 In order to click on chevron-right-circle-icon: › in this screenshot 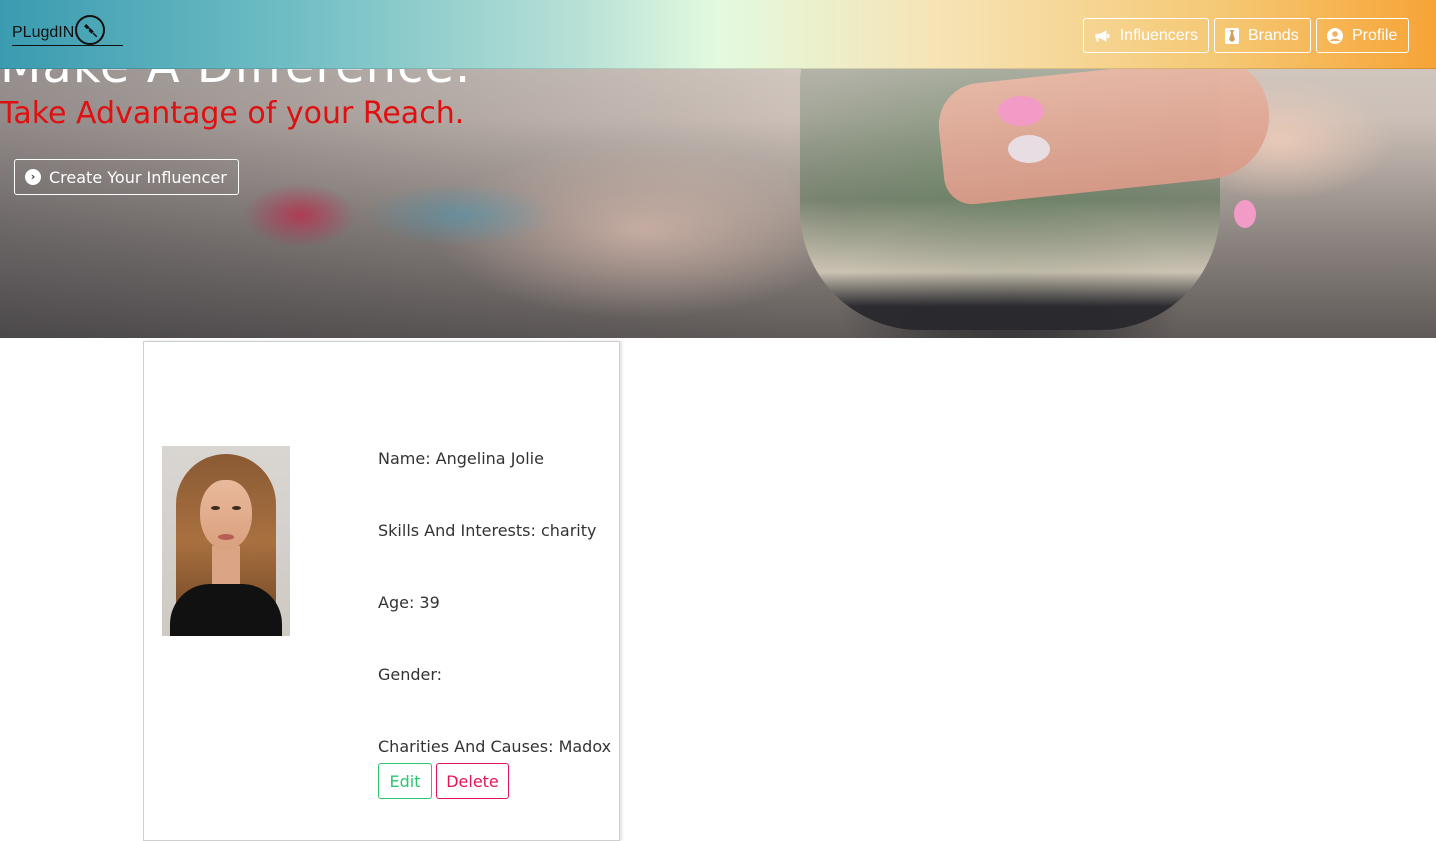, I will do `click(33, 177)`.